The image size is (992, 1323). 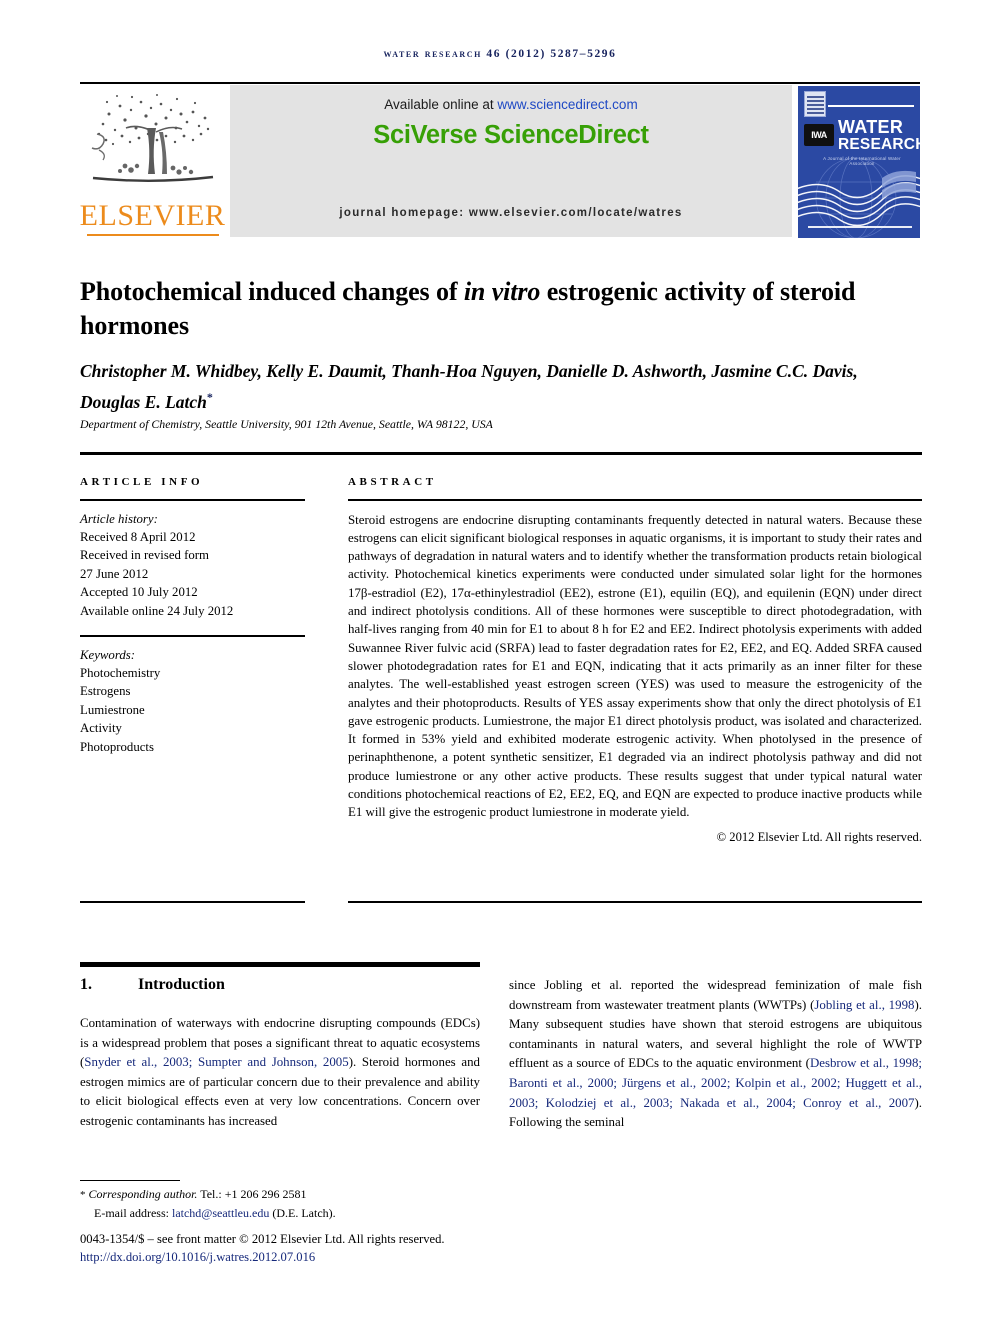 I want to click on corresponding-author-tel: Tel.: +1 206 296 2581, so click(x=253, y=1194).